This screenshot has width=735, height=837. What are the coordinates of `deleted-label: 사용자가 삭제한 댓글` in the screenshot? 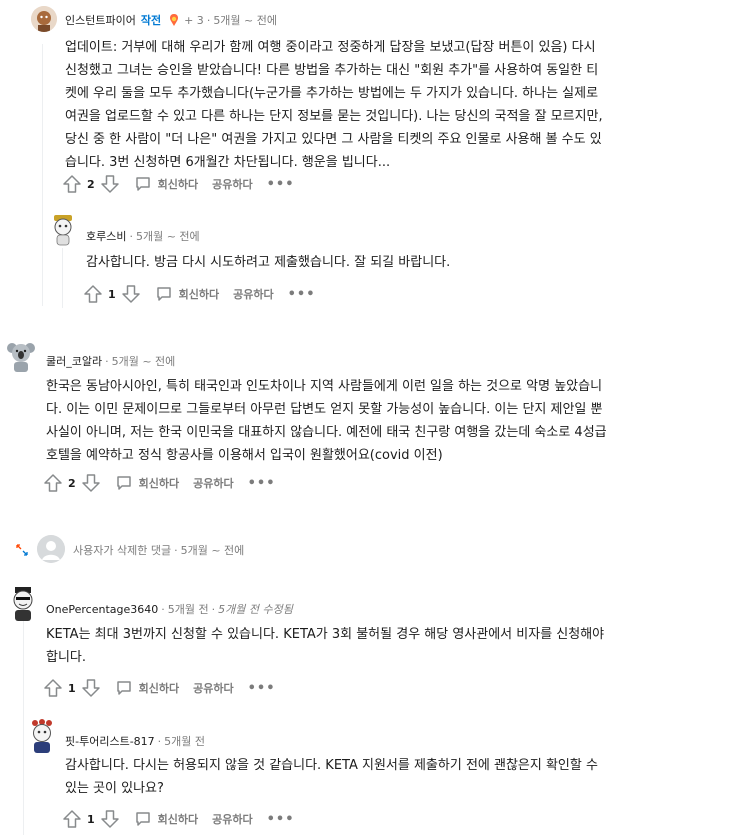 It's located at (122, 550).